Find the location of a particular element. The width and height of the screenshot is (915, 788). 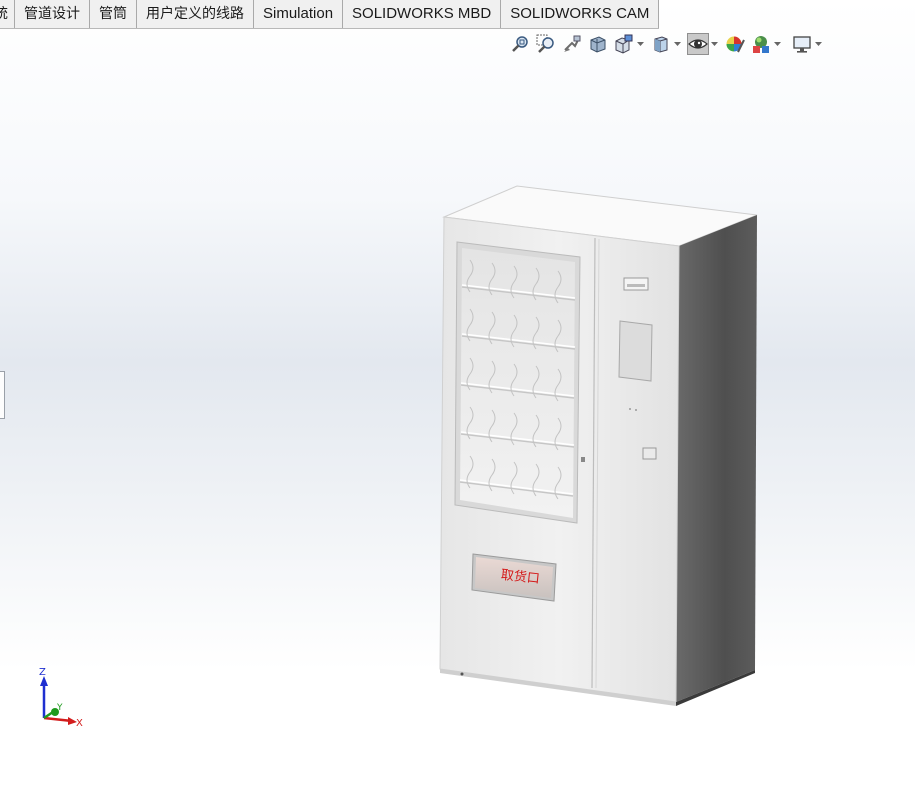

previous-view-icon is located at coordinates (572, 44).